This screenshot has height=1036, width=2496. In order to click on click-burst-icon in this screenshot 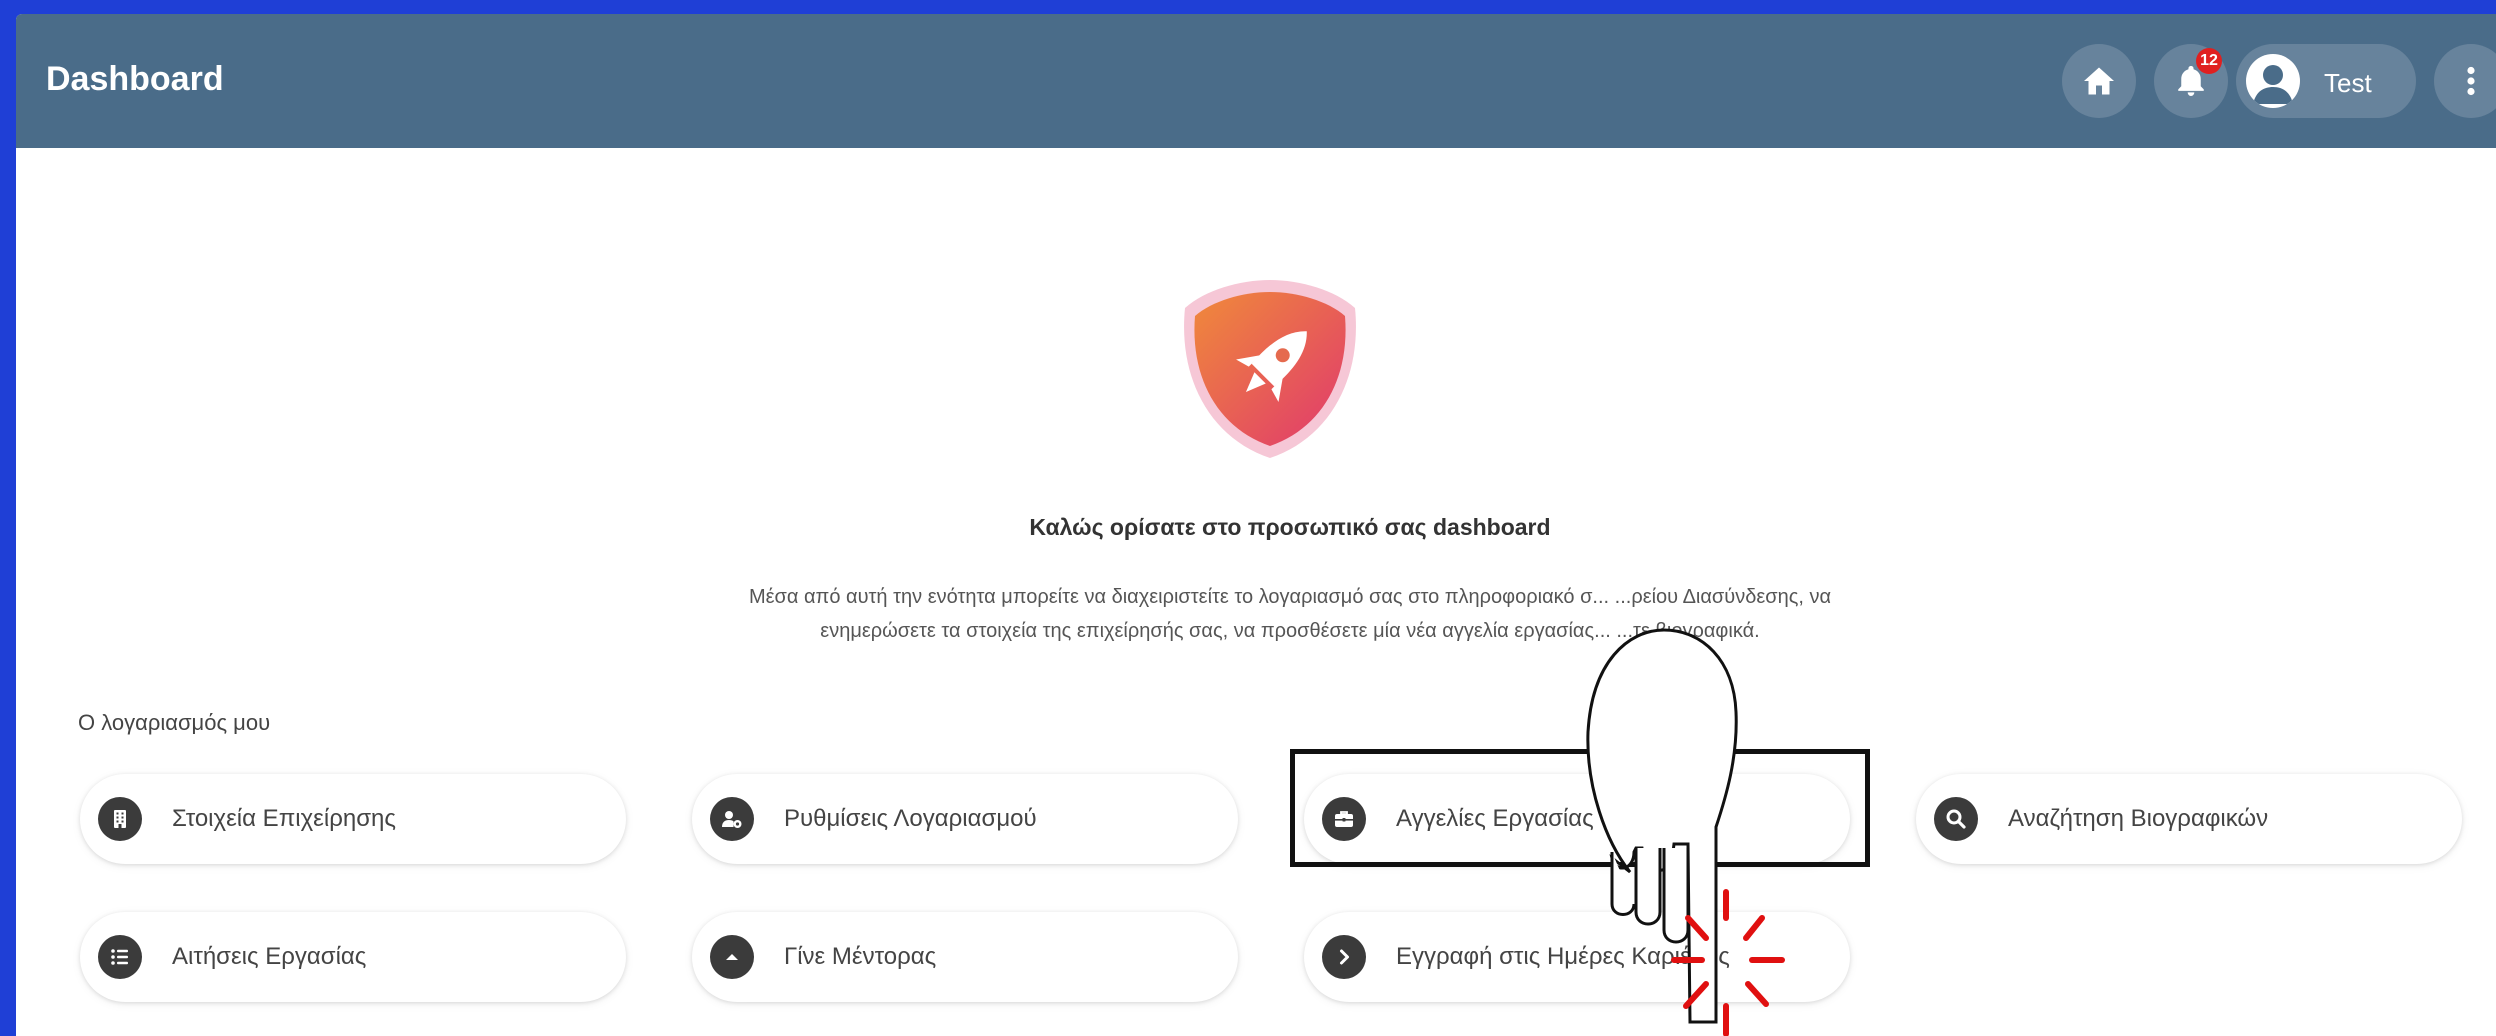, I will do `click(1728, 962)`.